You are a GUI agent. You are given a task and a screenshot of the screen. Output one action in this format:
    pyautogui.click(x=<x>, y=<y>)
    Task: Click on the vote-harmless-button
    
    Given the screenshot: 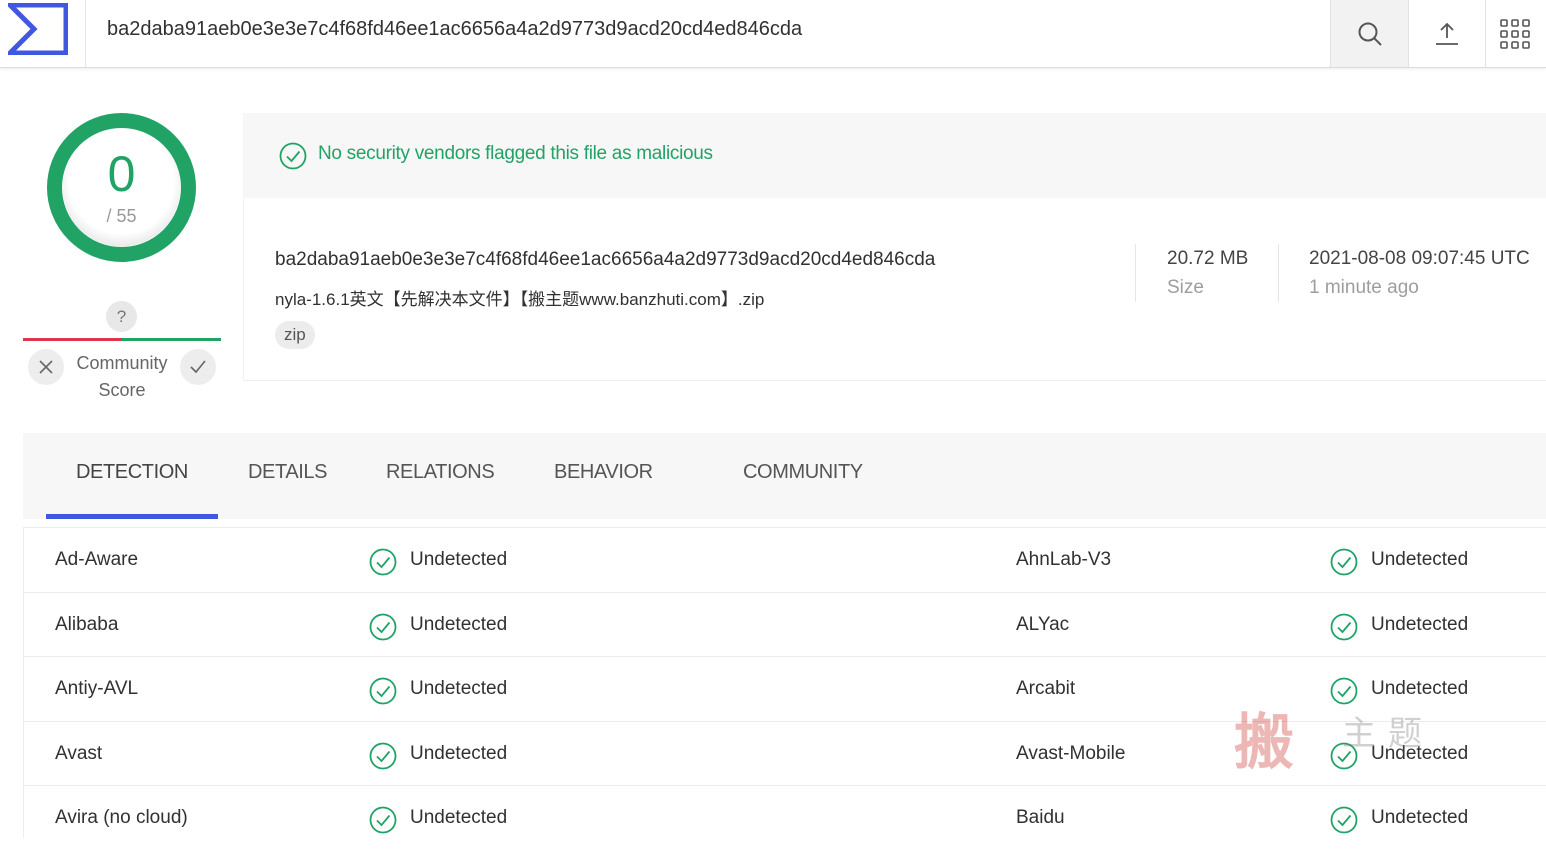 What is the action you would take?
    pyautogui.click(x=198, y=367)
    